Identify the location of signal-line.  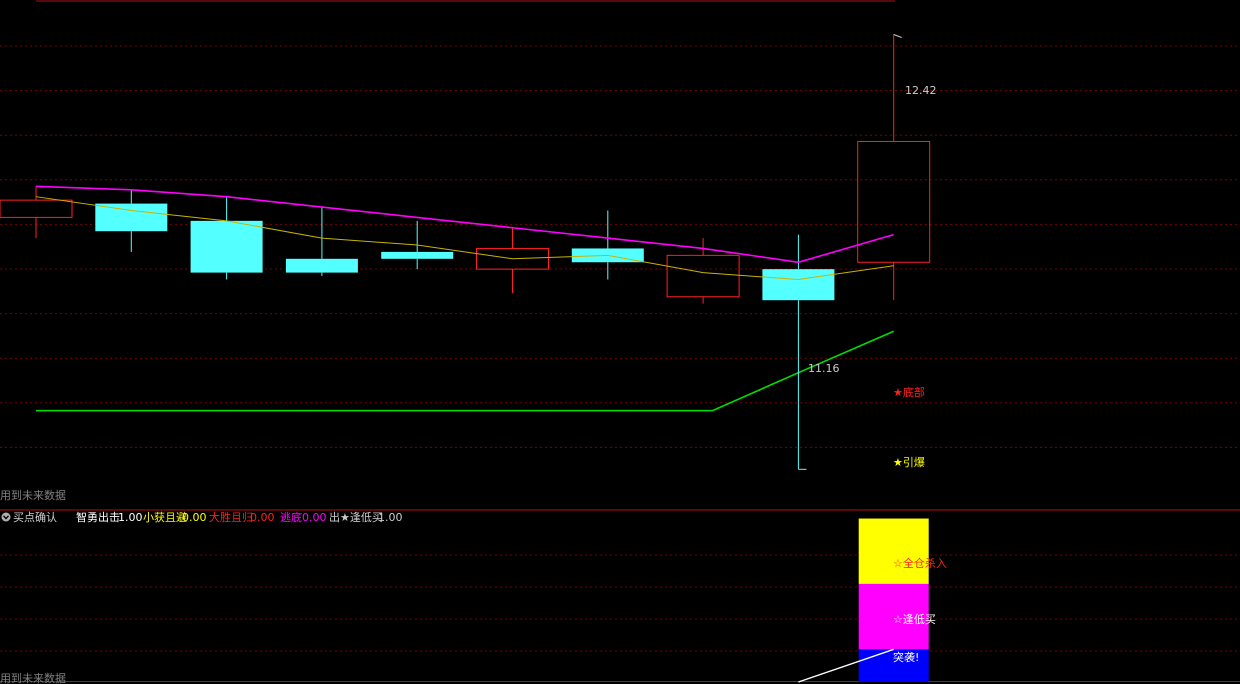
(465, 371).